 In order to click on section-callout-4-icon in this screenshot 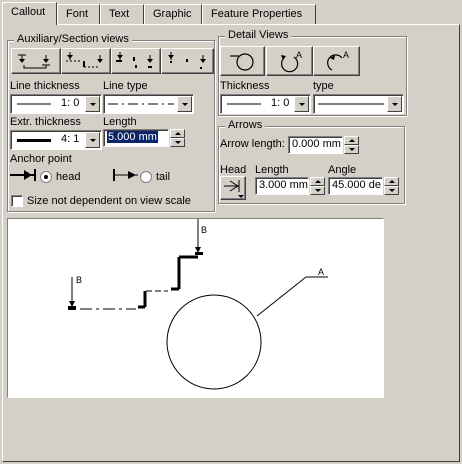, I will do `click(186, 60)`.